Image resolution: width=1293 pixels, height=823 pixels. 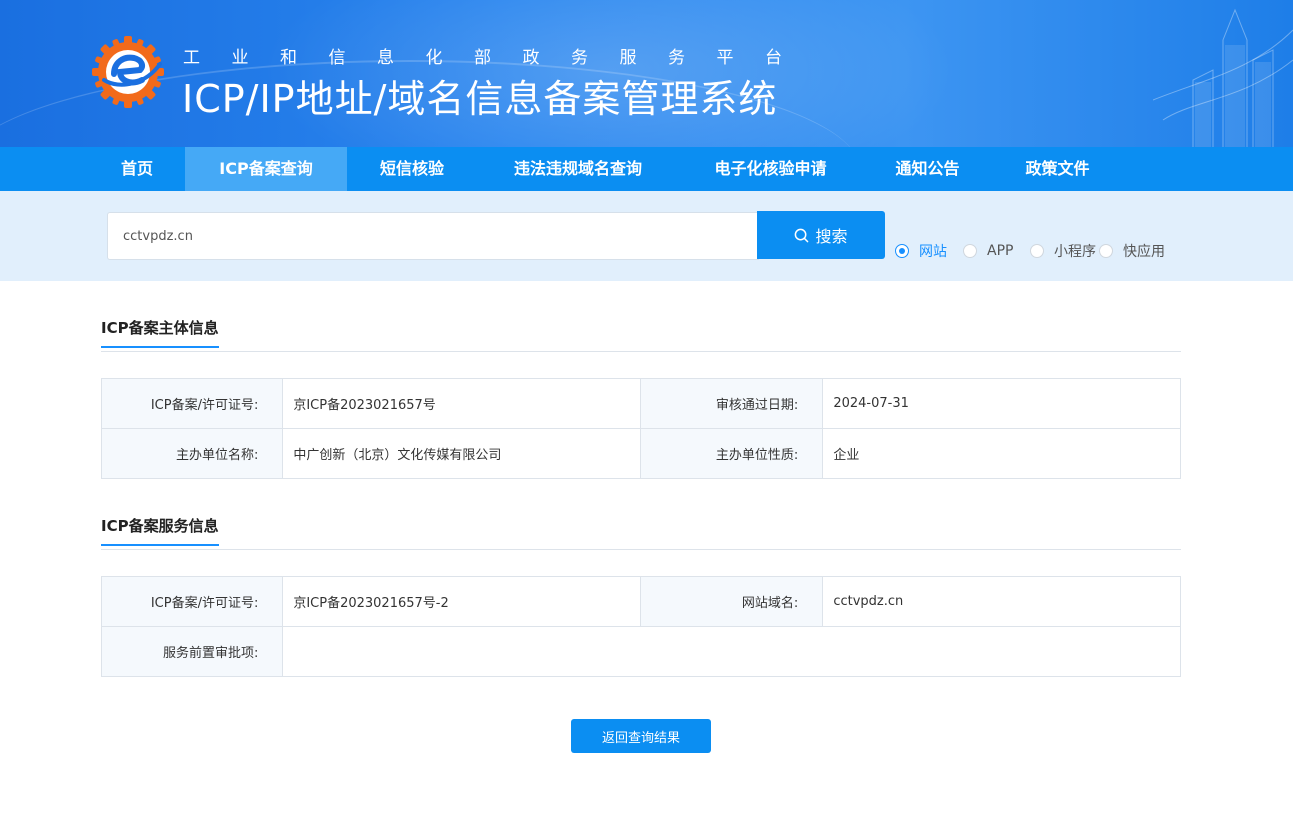 What do you see at coordinates (731, 651) in the screenshot?
I see `preapproval-value` at bounding box center [731, 651].